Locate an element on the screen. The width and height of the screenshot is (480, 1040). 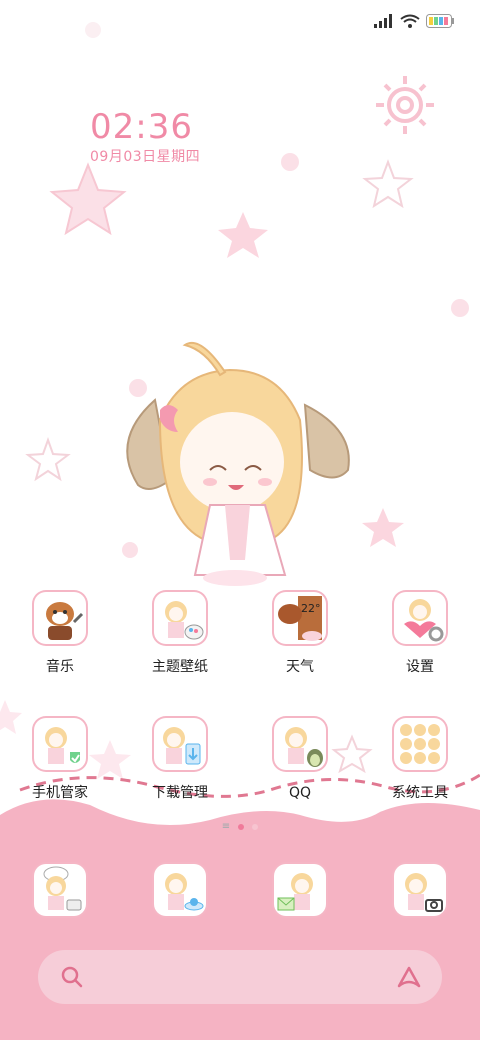
weather-temperature: 22° is located at coordinates (311, 608).